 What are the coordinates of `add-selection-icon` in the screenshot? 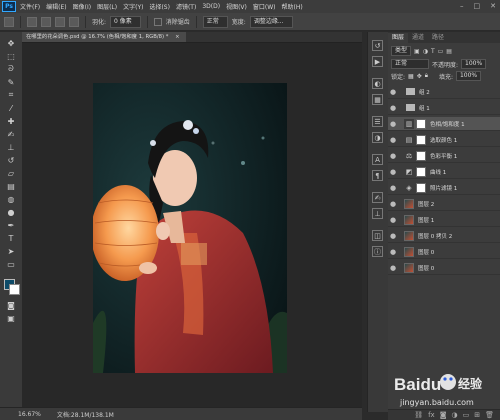 It's located at (46, 21).